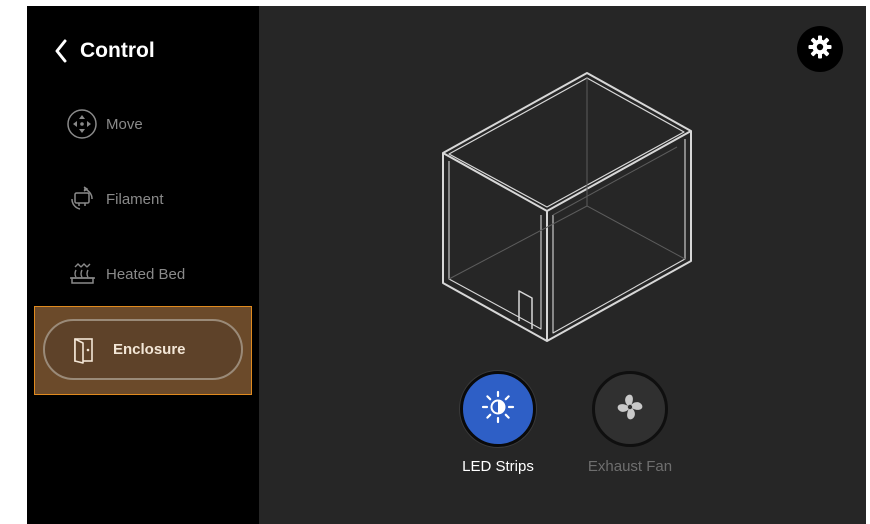 This screenshot has width=870, height=524. I want to click on fan-icon, so click(630, 409).